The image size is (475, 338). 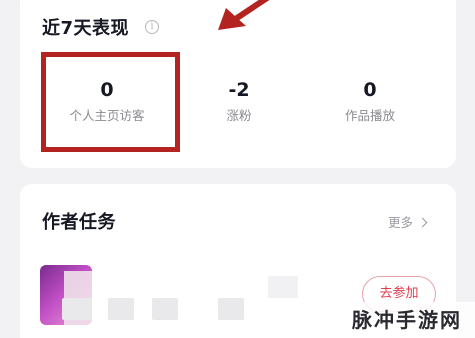 I want to click on more-label: 更多, so click(x=401, y=222).